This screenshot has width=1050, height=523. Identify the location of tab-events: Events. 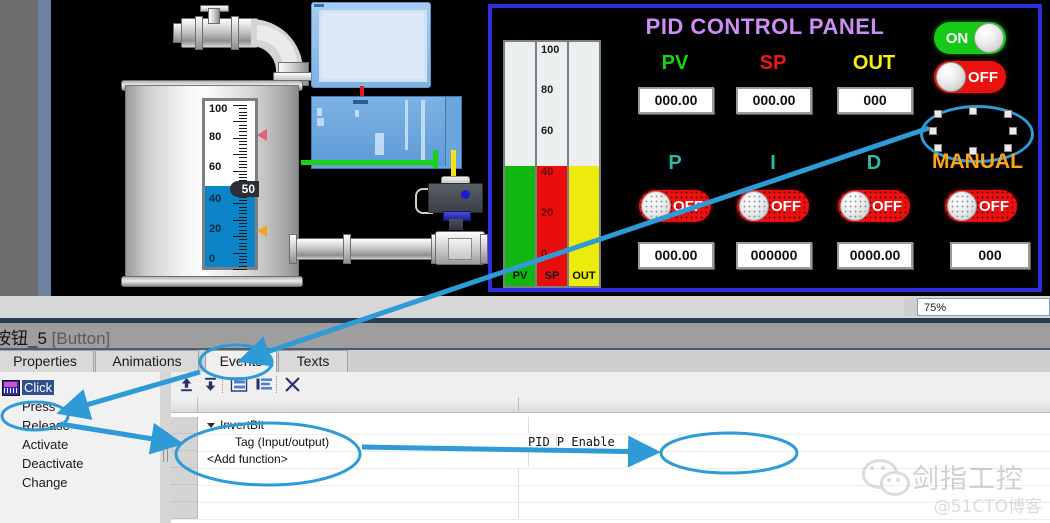
(241, 361).